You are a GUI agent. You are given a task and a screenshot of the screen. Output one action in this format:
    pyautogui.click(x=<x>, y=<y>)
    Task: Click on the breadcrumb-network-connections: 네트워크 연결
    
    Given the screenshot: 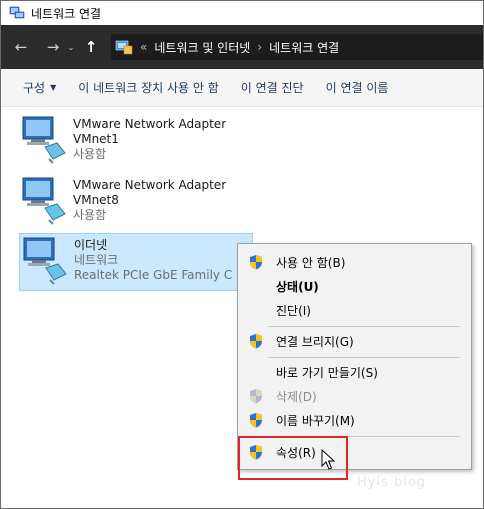 What is the action you would take?
    pyautogui.click(x=304, y=47)
    